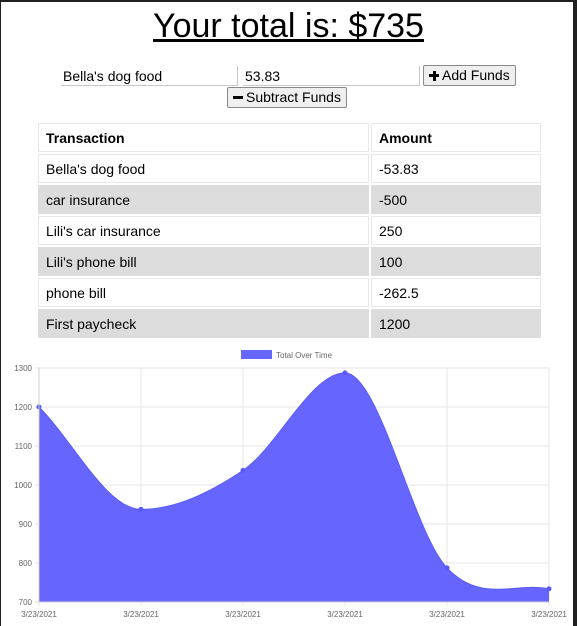 The width and height of the screenshot is (577, 626). Describe the element at coordinates (456, 323) in the screenshot. I see `transaction-amount: 1200` at that location.